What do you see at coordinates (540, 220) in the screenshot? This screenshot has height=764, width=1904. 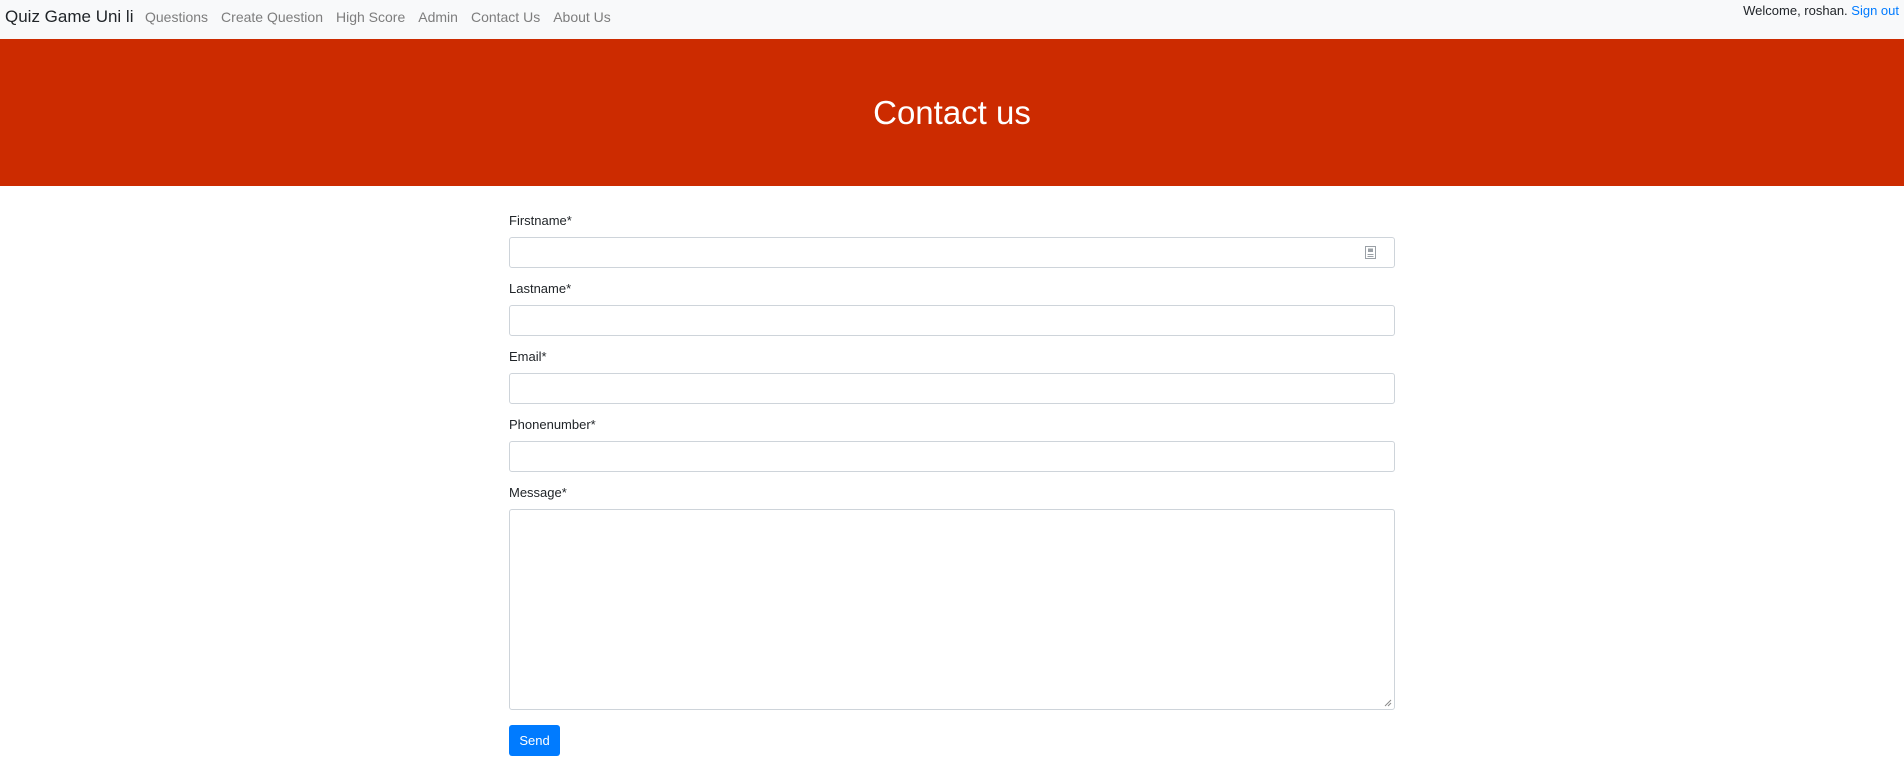 I see `firstname-label: Firstname*` at bounding box center [540, 220].